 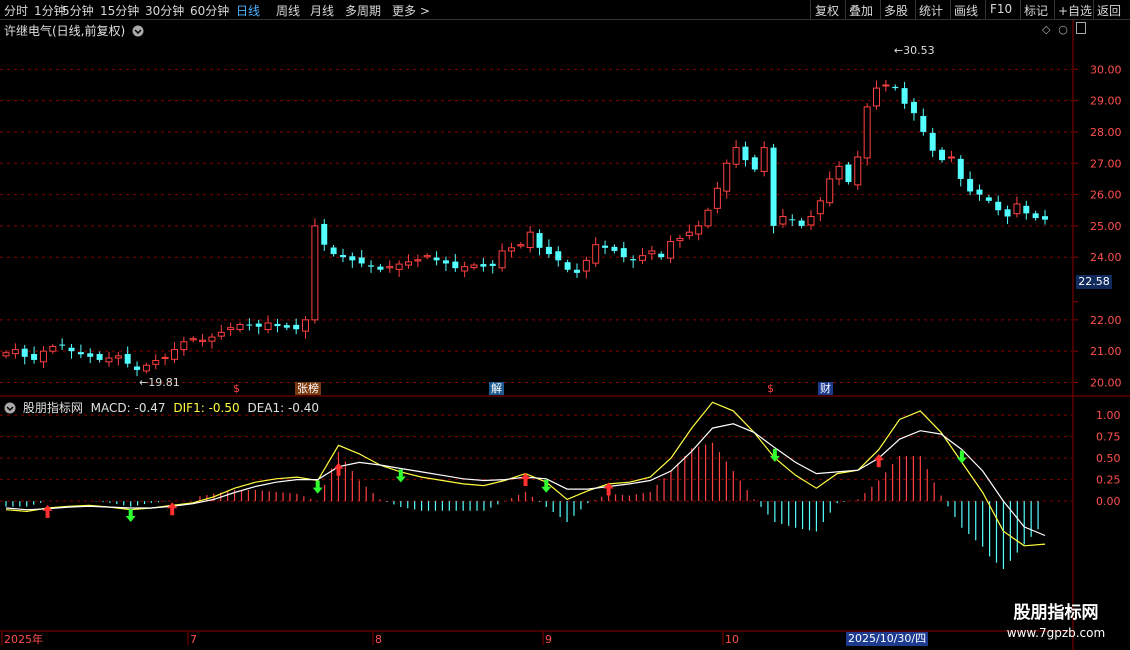 I want to click on tab-multi-period: 多周期, so click(x=363, y=10).